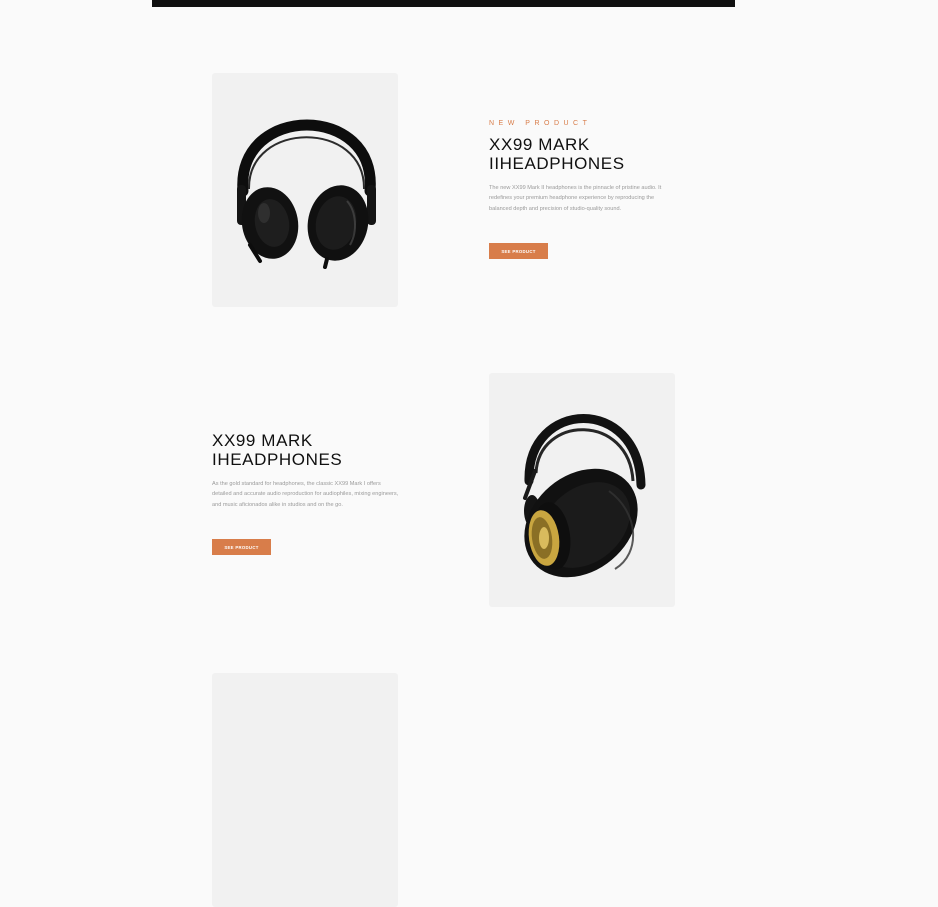 The width and height of the screenshot is (938, 907). Describe the element at coordinates (306, 194) in the screenshot. I see `headphones-black-closed-icon` at that location.